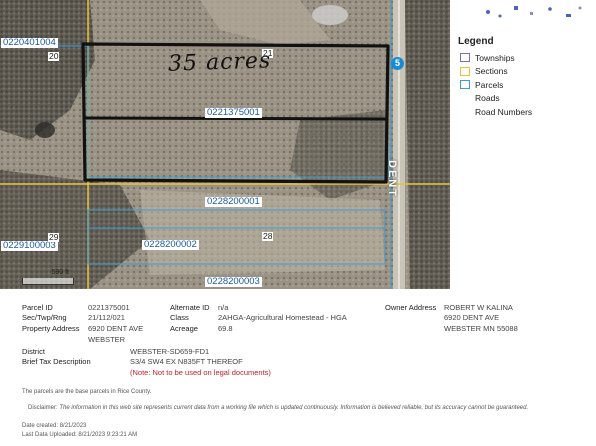 The height and width of the screenshot is (446, 596). Describe the element at coordinates (33, 351) in the screenshot. I see `district-label: District` at that location.